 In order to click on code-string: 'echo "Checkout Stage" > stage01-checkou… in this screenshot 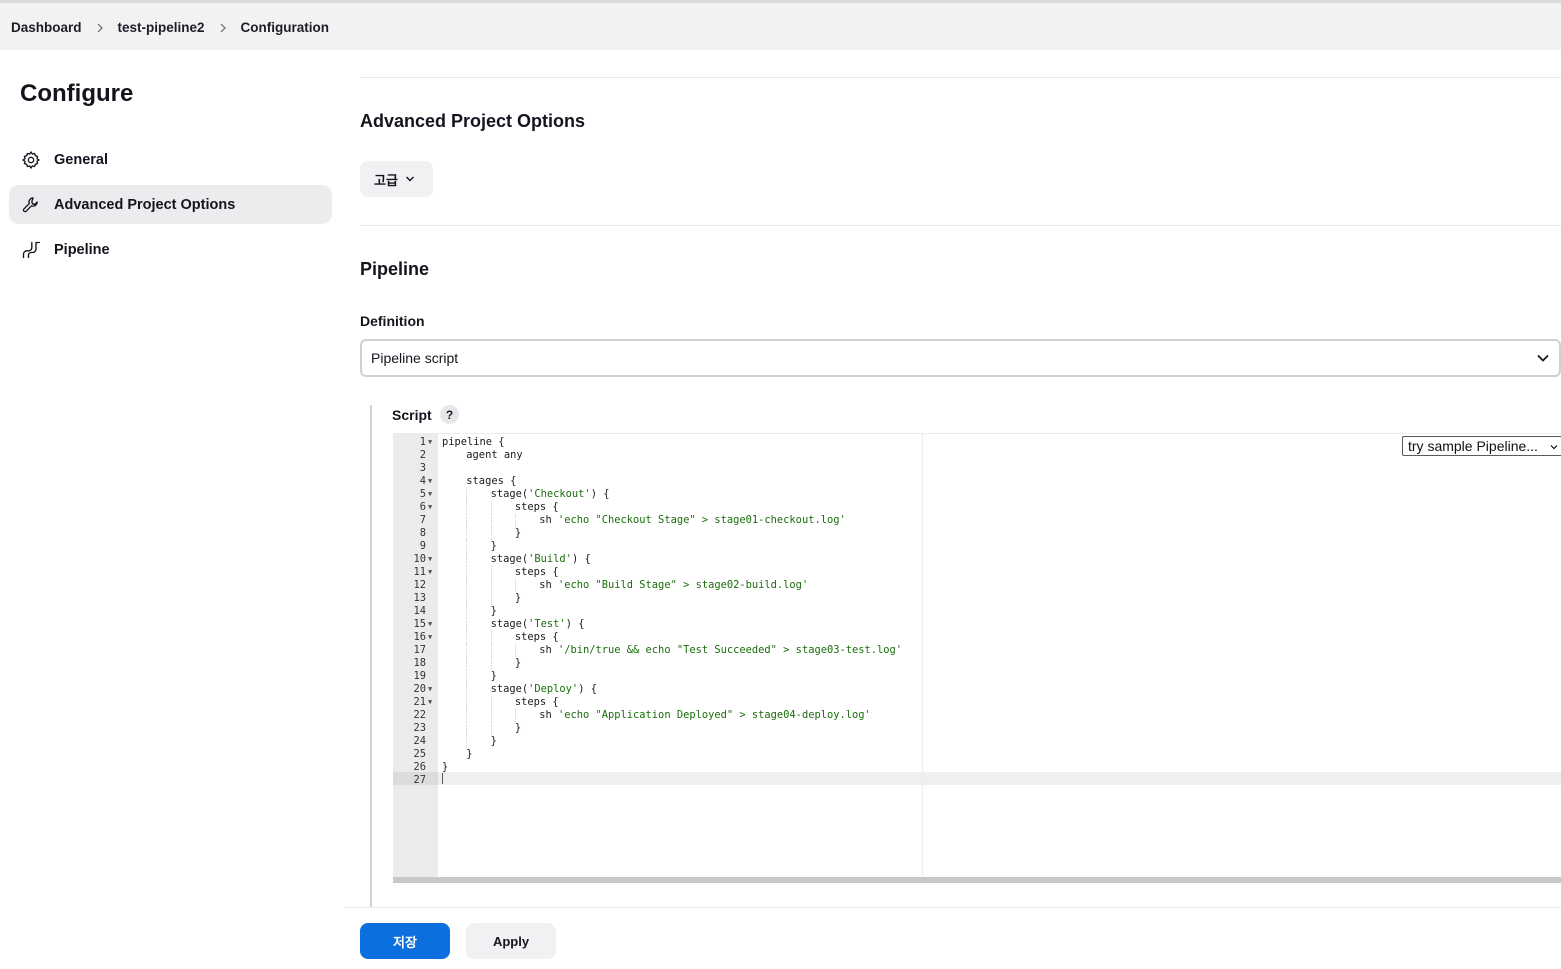, I will do `click(701, 520)`.